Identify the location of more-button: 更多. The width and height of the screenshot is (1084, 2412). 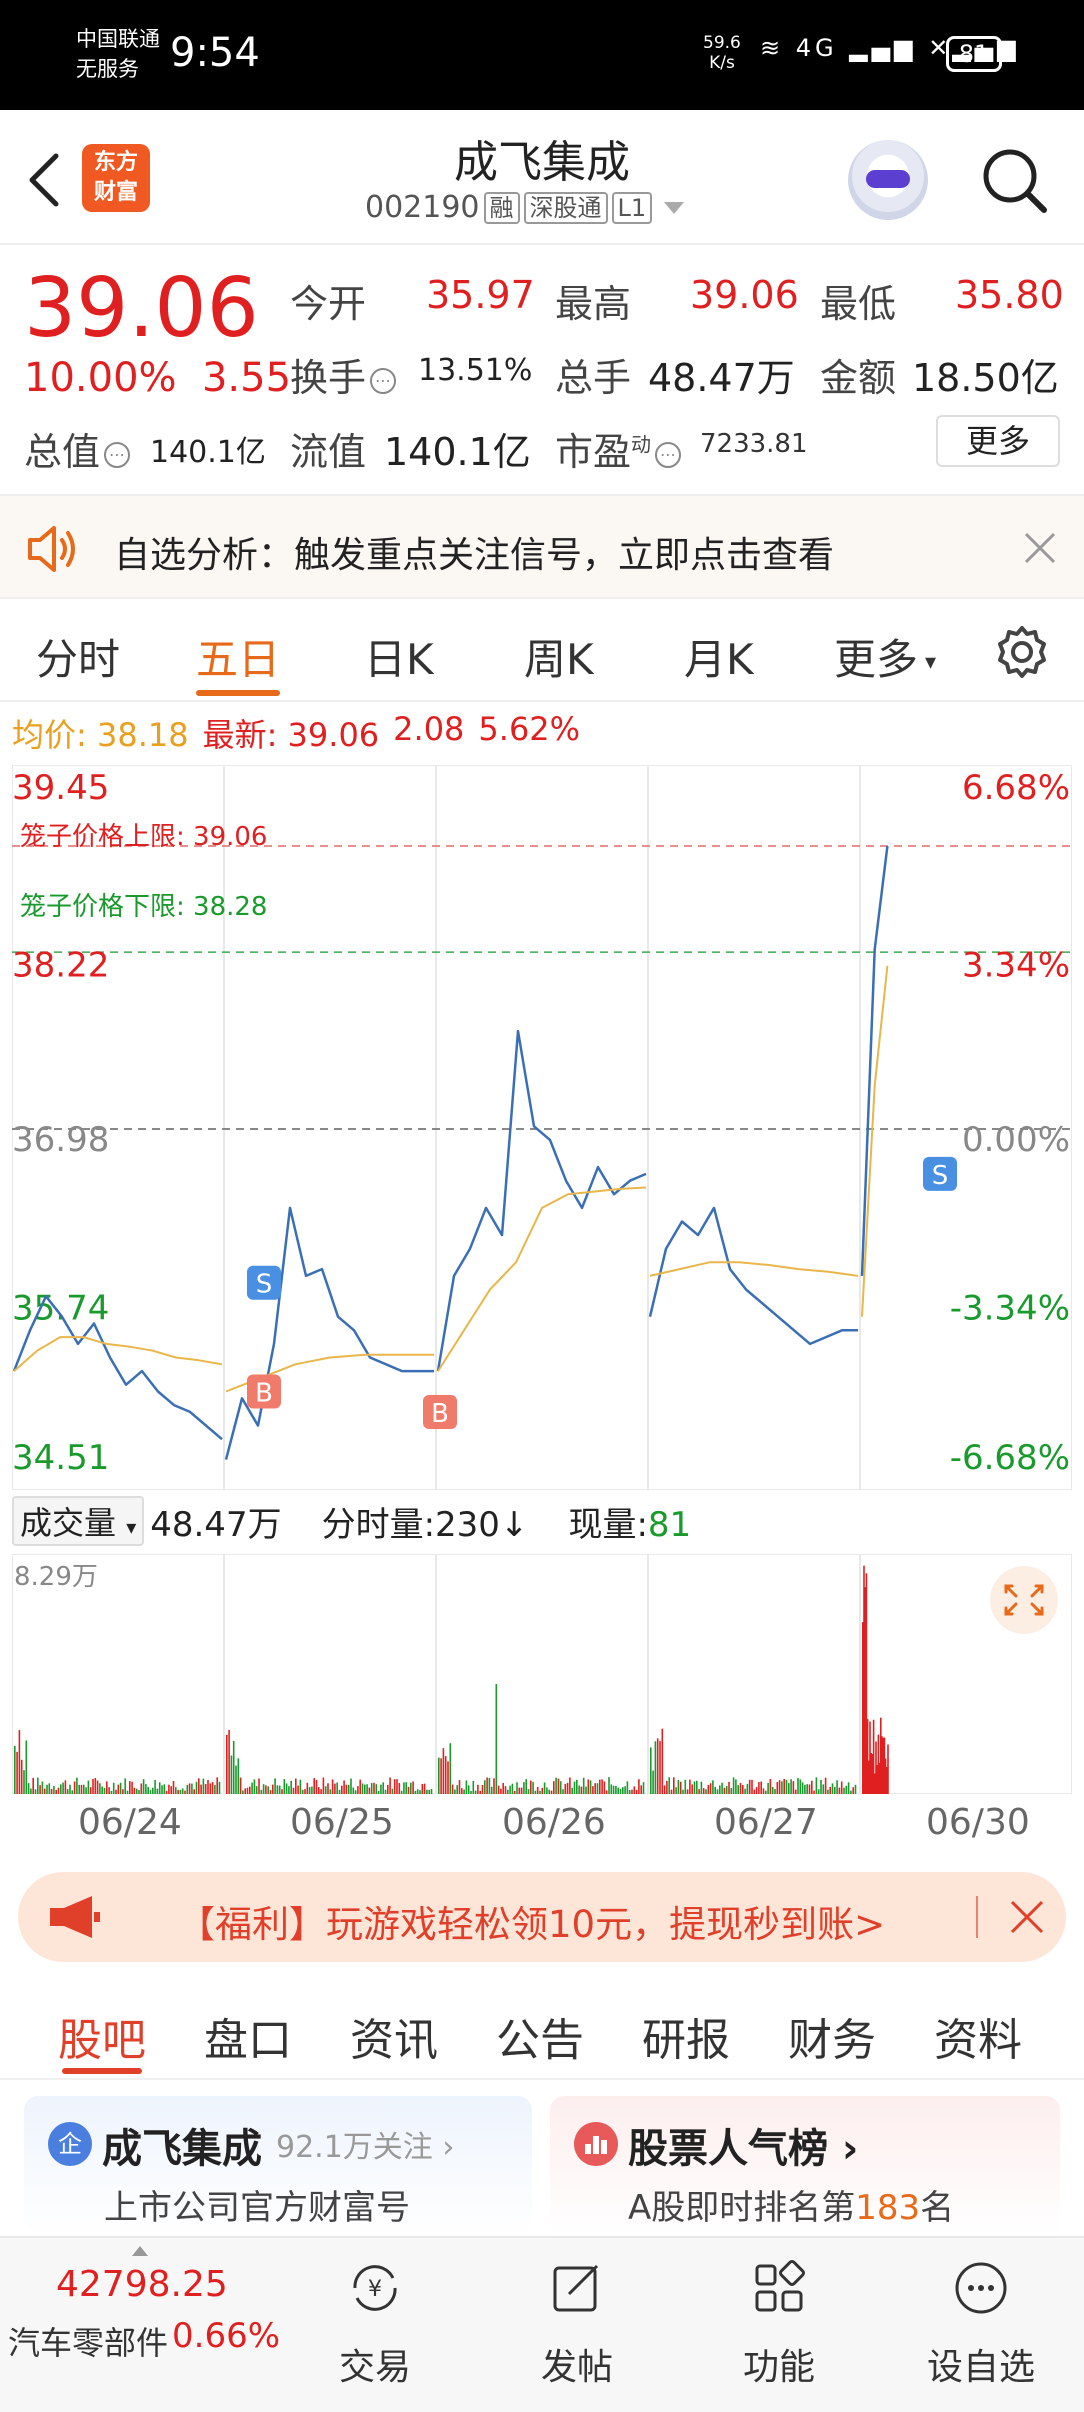
(998, 441).